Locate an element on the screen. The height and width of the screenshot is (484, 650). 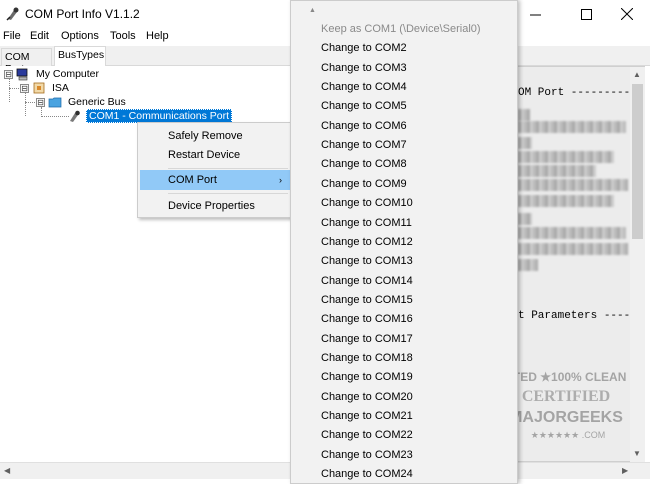
close-button is located at coordinates (627, 14).